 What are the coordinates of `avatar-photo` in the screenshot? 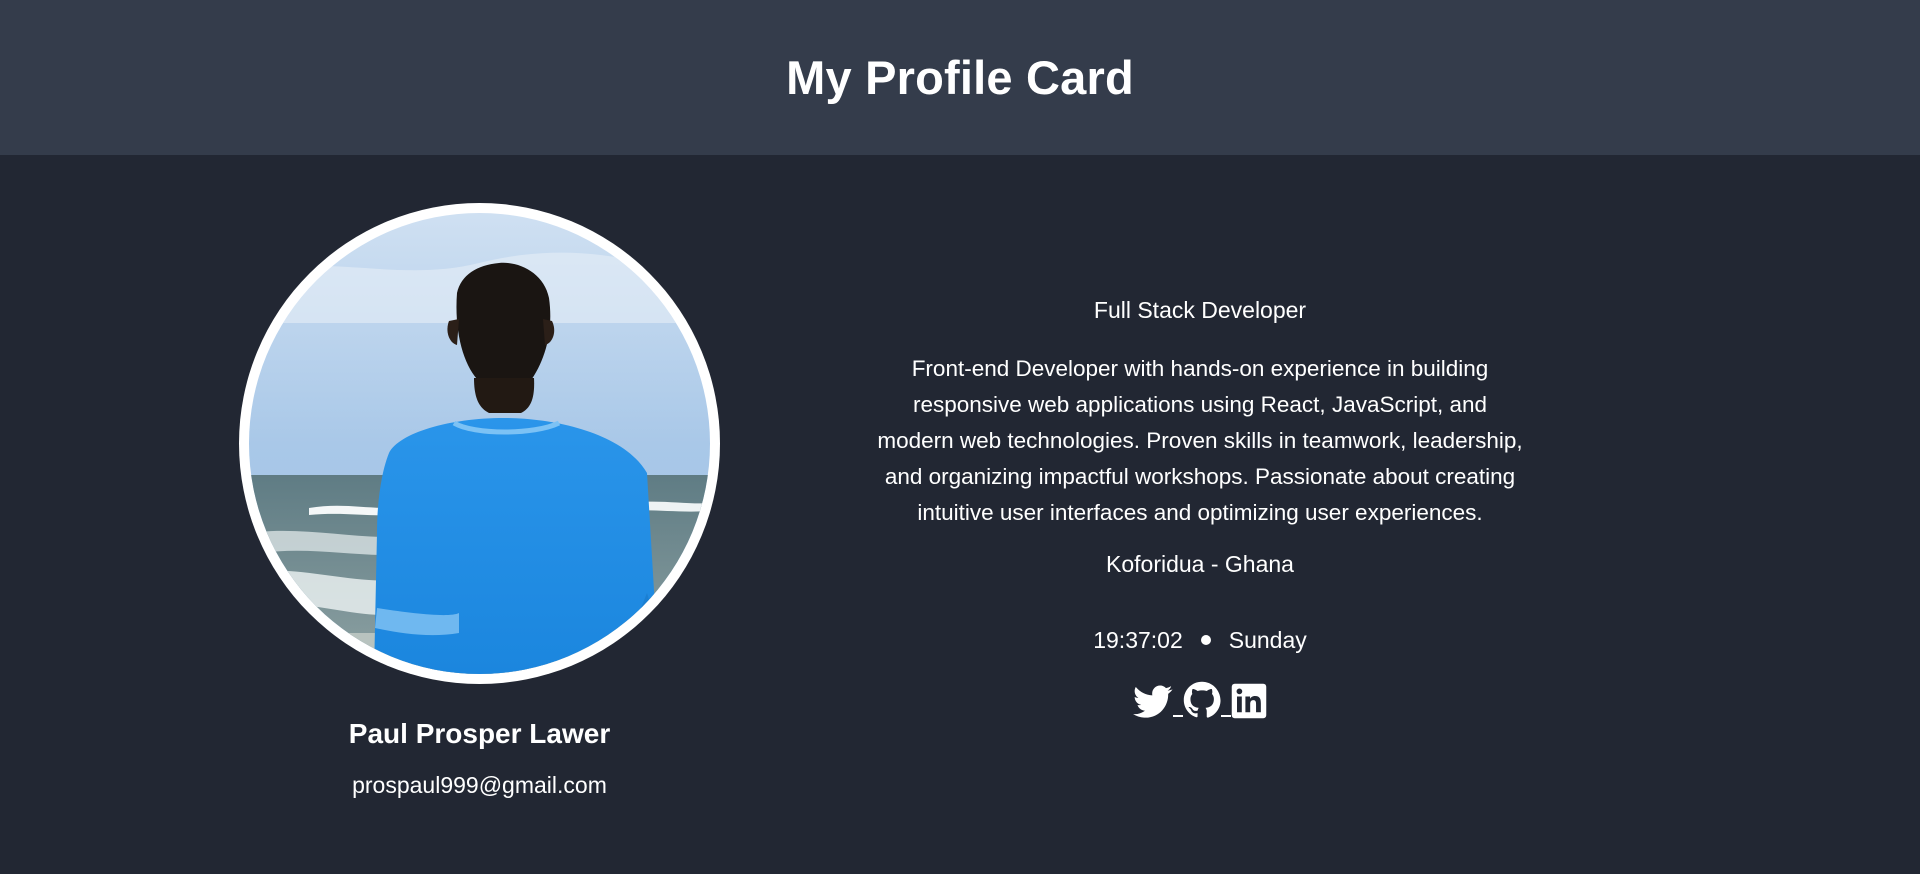 It's located at (479, 443).